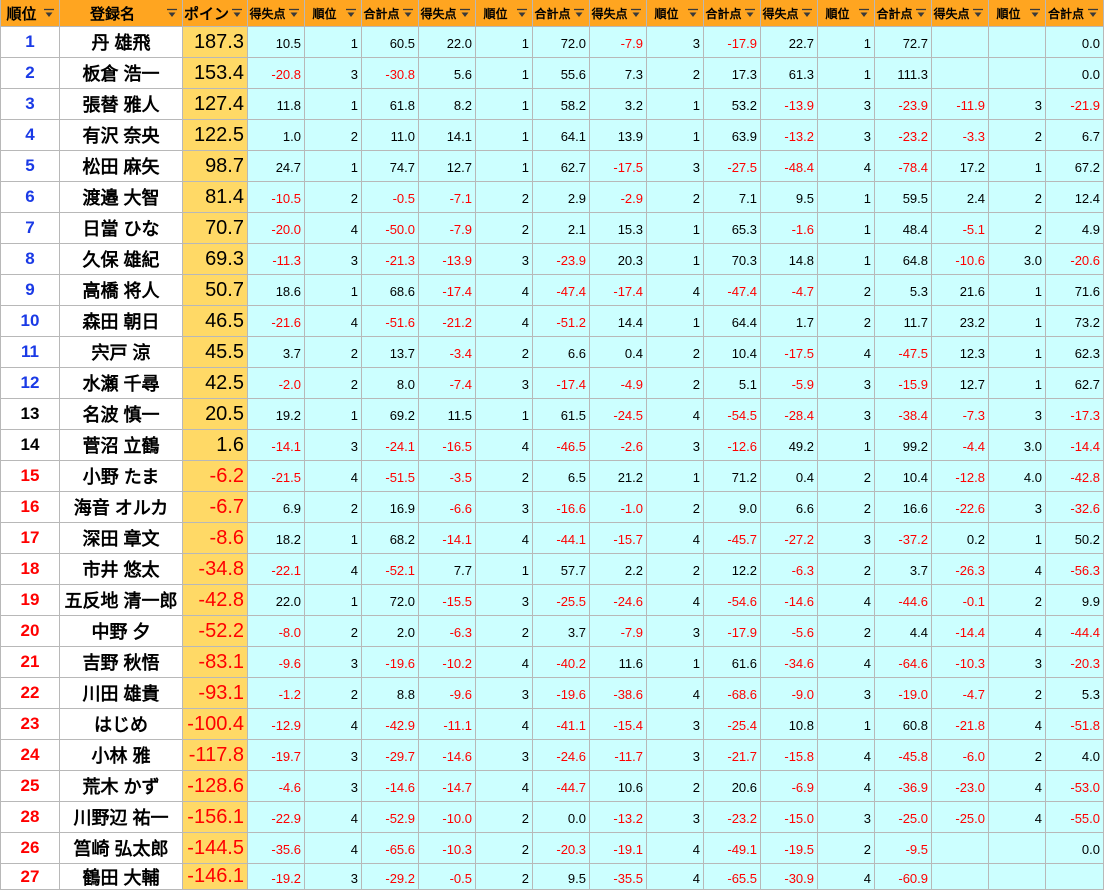 The height and width of the screenshot is (890, 1104). What do you see at coordinates (215, 414) in the screenshot?
I see `point-cell: 20.5` at bounding box center [215, 414].